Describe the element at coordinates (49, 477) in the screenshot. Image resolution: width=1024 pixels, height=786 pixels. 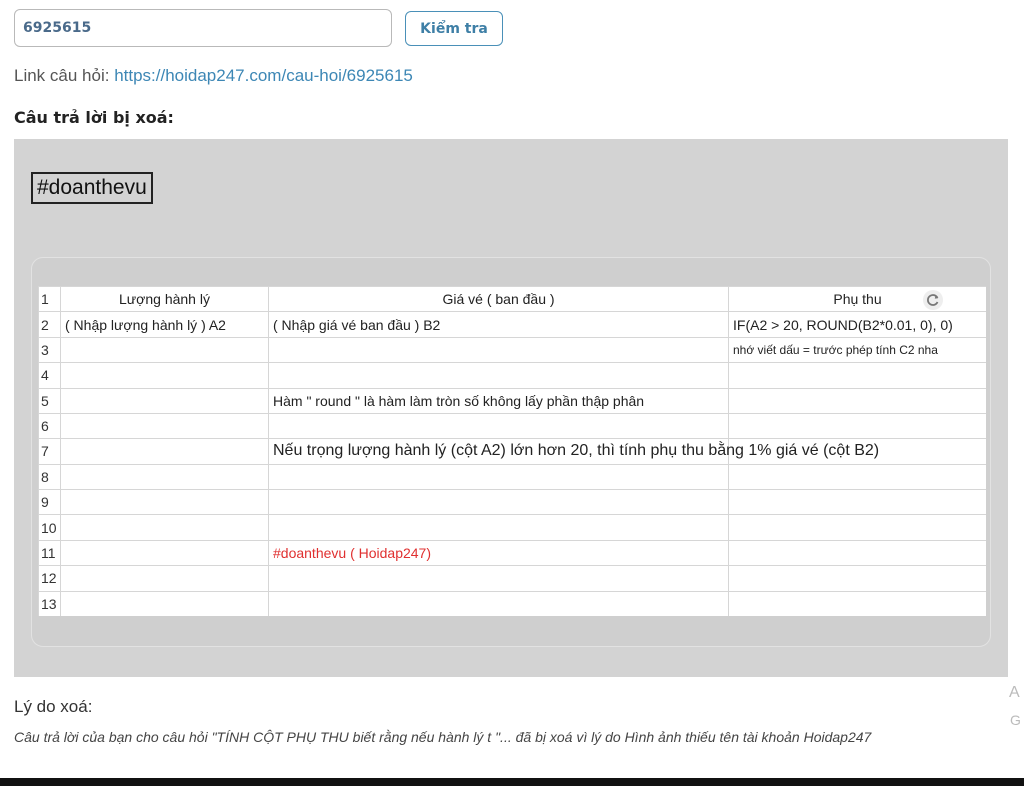
I see `row-number: 8` at that location.